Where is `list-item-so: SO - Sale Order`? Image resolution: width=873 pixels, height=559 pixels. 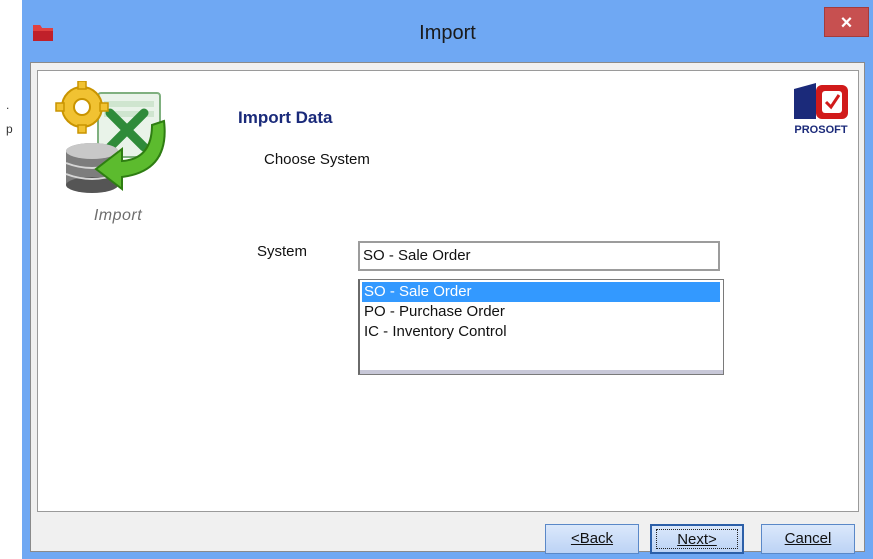 list-item-so: SO - Sale Order is located at coordinates (541, 292).